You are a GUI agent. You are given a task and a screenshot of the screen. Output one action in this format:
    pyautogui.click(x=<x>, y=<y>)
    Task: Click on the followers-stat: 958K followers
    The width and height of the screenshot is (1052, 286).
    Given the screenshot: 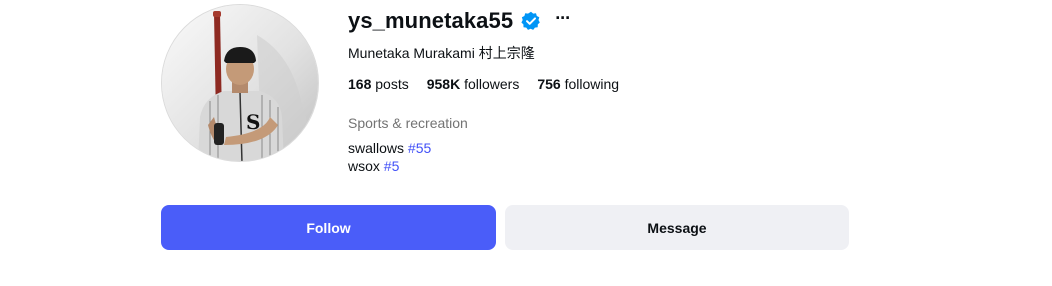 What is the action you would take?
    pyautogui.click(x=473, y=84)
    